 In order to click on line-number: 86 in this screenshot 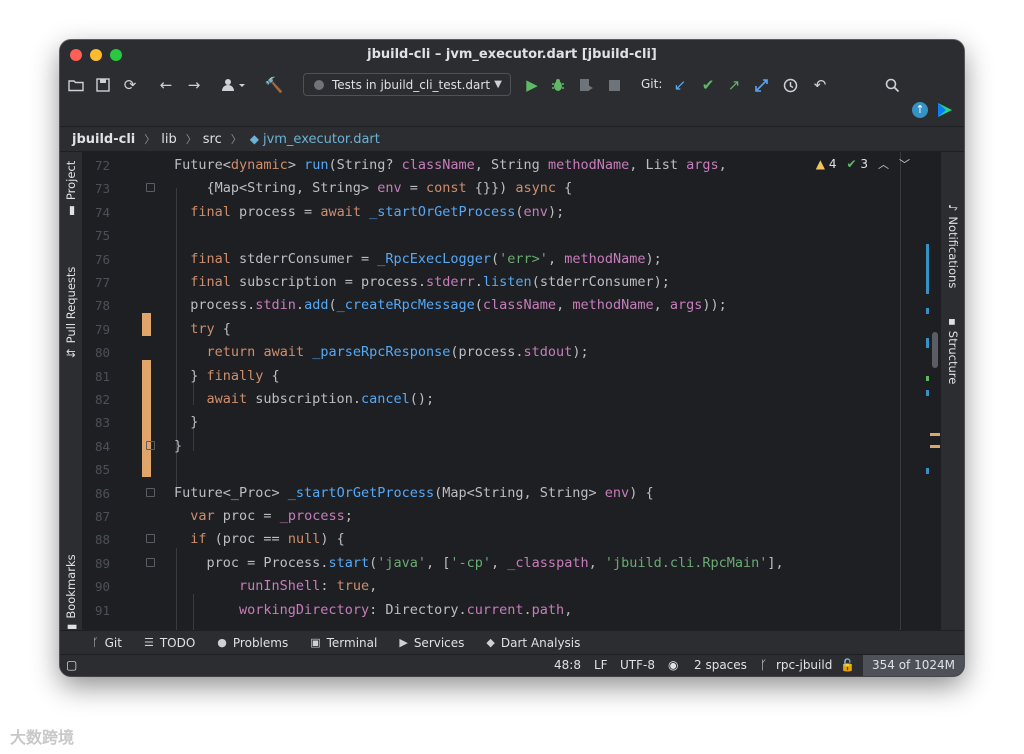, I will do `click(96, 493)`.